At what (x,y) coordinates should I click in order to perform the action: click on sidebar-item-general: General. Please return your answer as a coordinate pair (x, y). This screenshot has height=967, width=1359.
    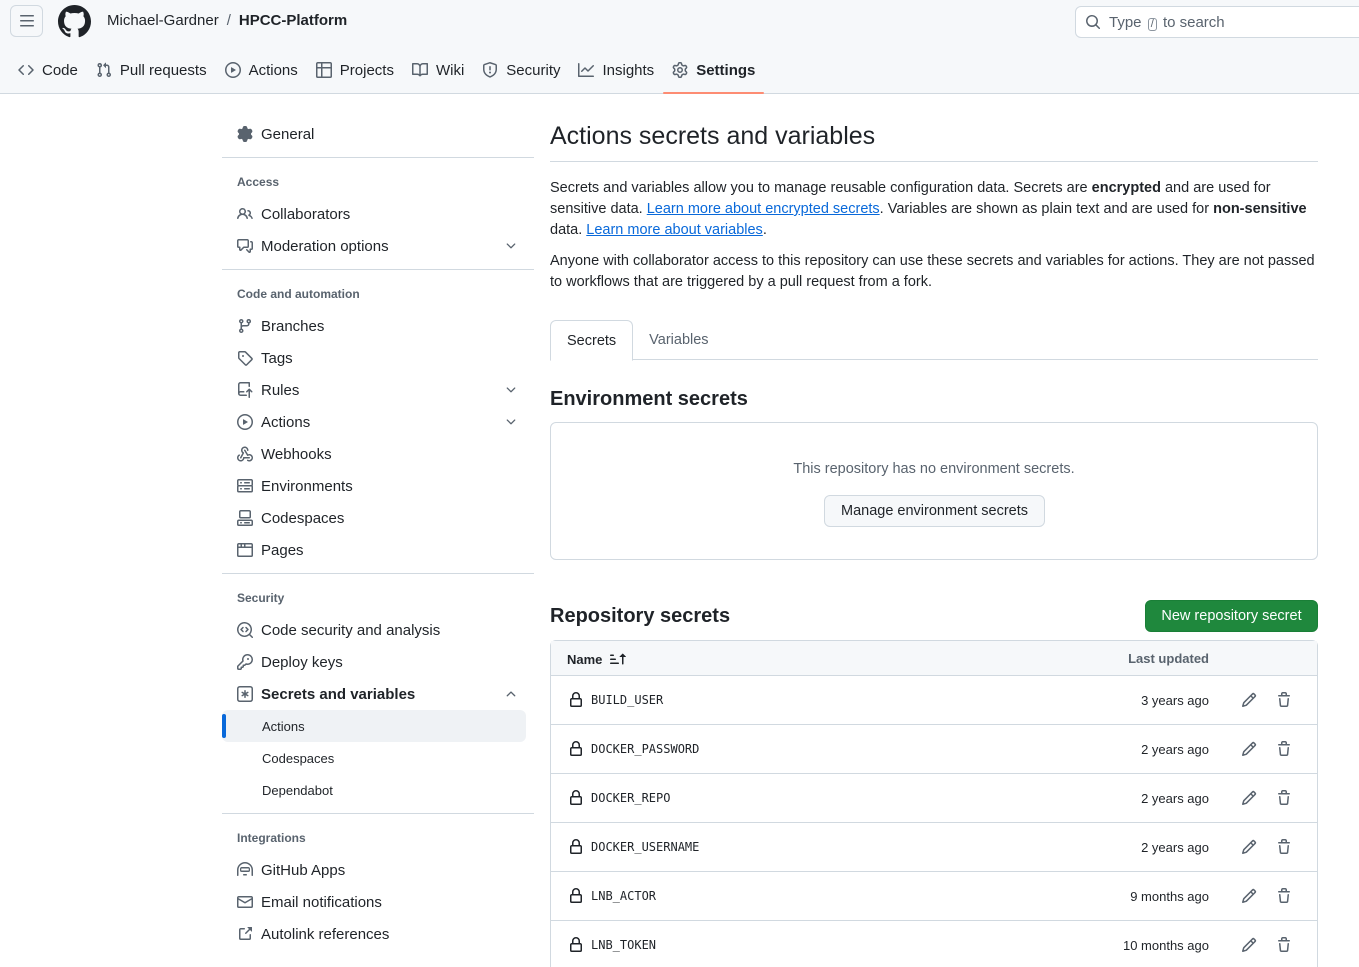
    Looking at the image, I should click on (378, 134).